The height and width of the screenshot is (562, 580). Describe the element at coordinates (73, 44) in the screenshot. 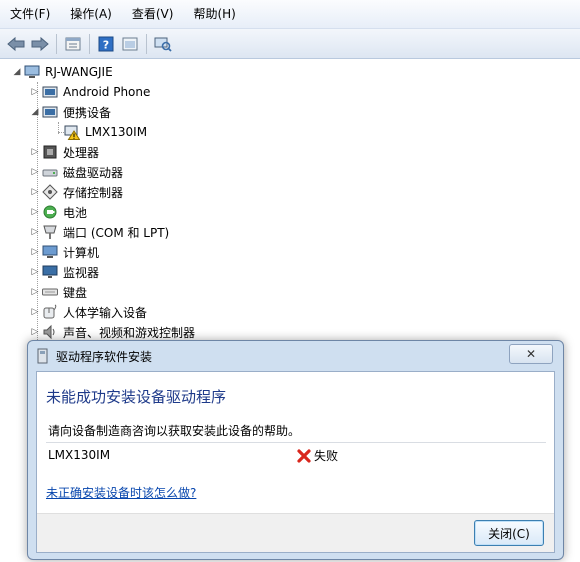

I see `properties-icon` at that location.